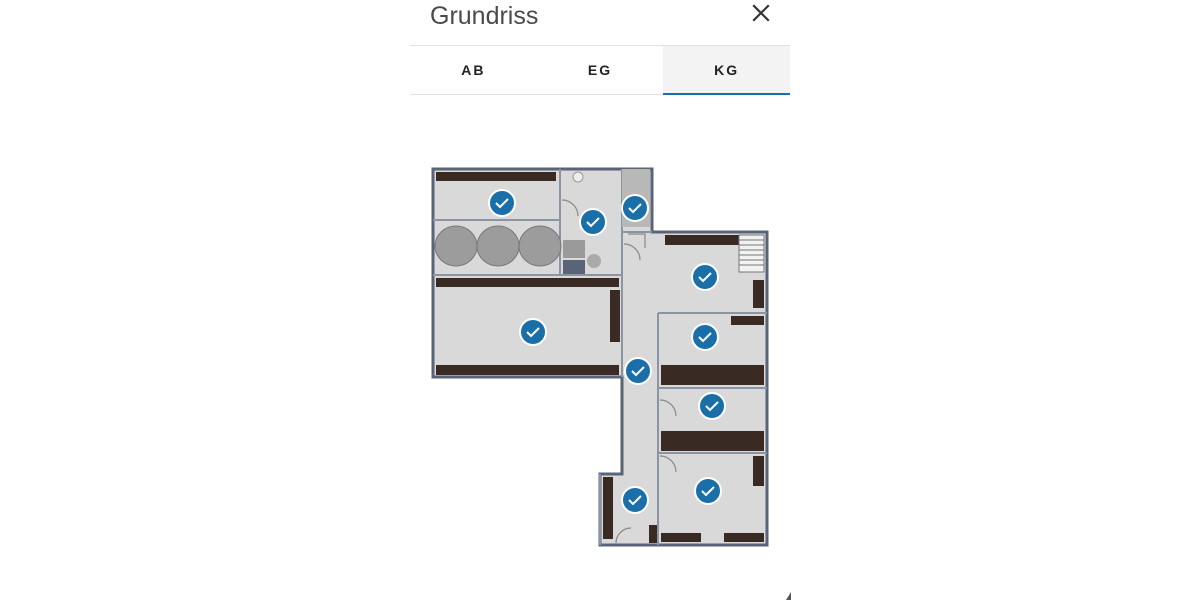 This screenshot has width=1200, height=600. Describe the element at coordinates (594, 261) in the screenshot. I see `toilet` at that location.